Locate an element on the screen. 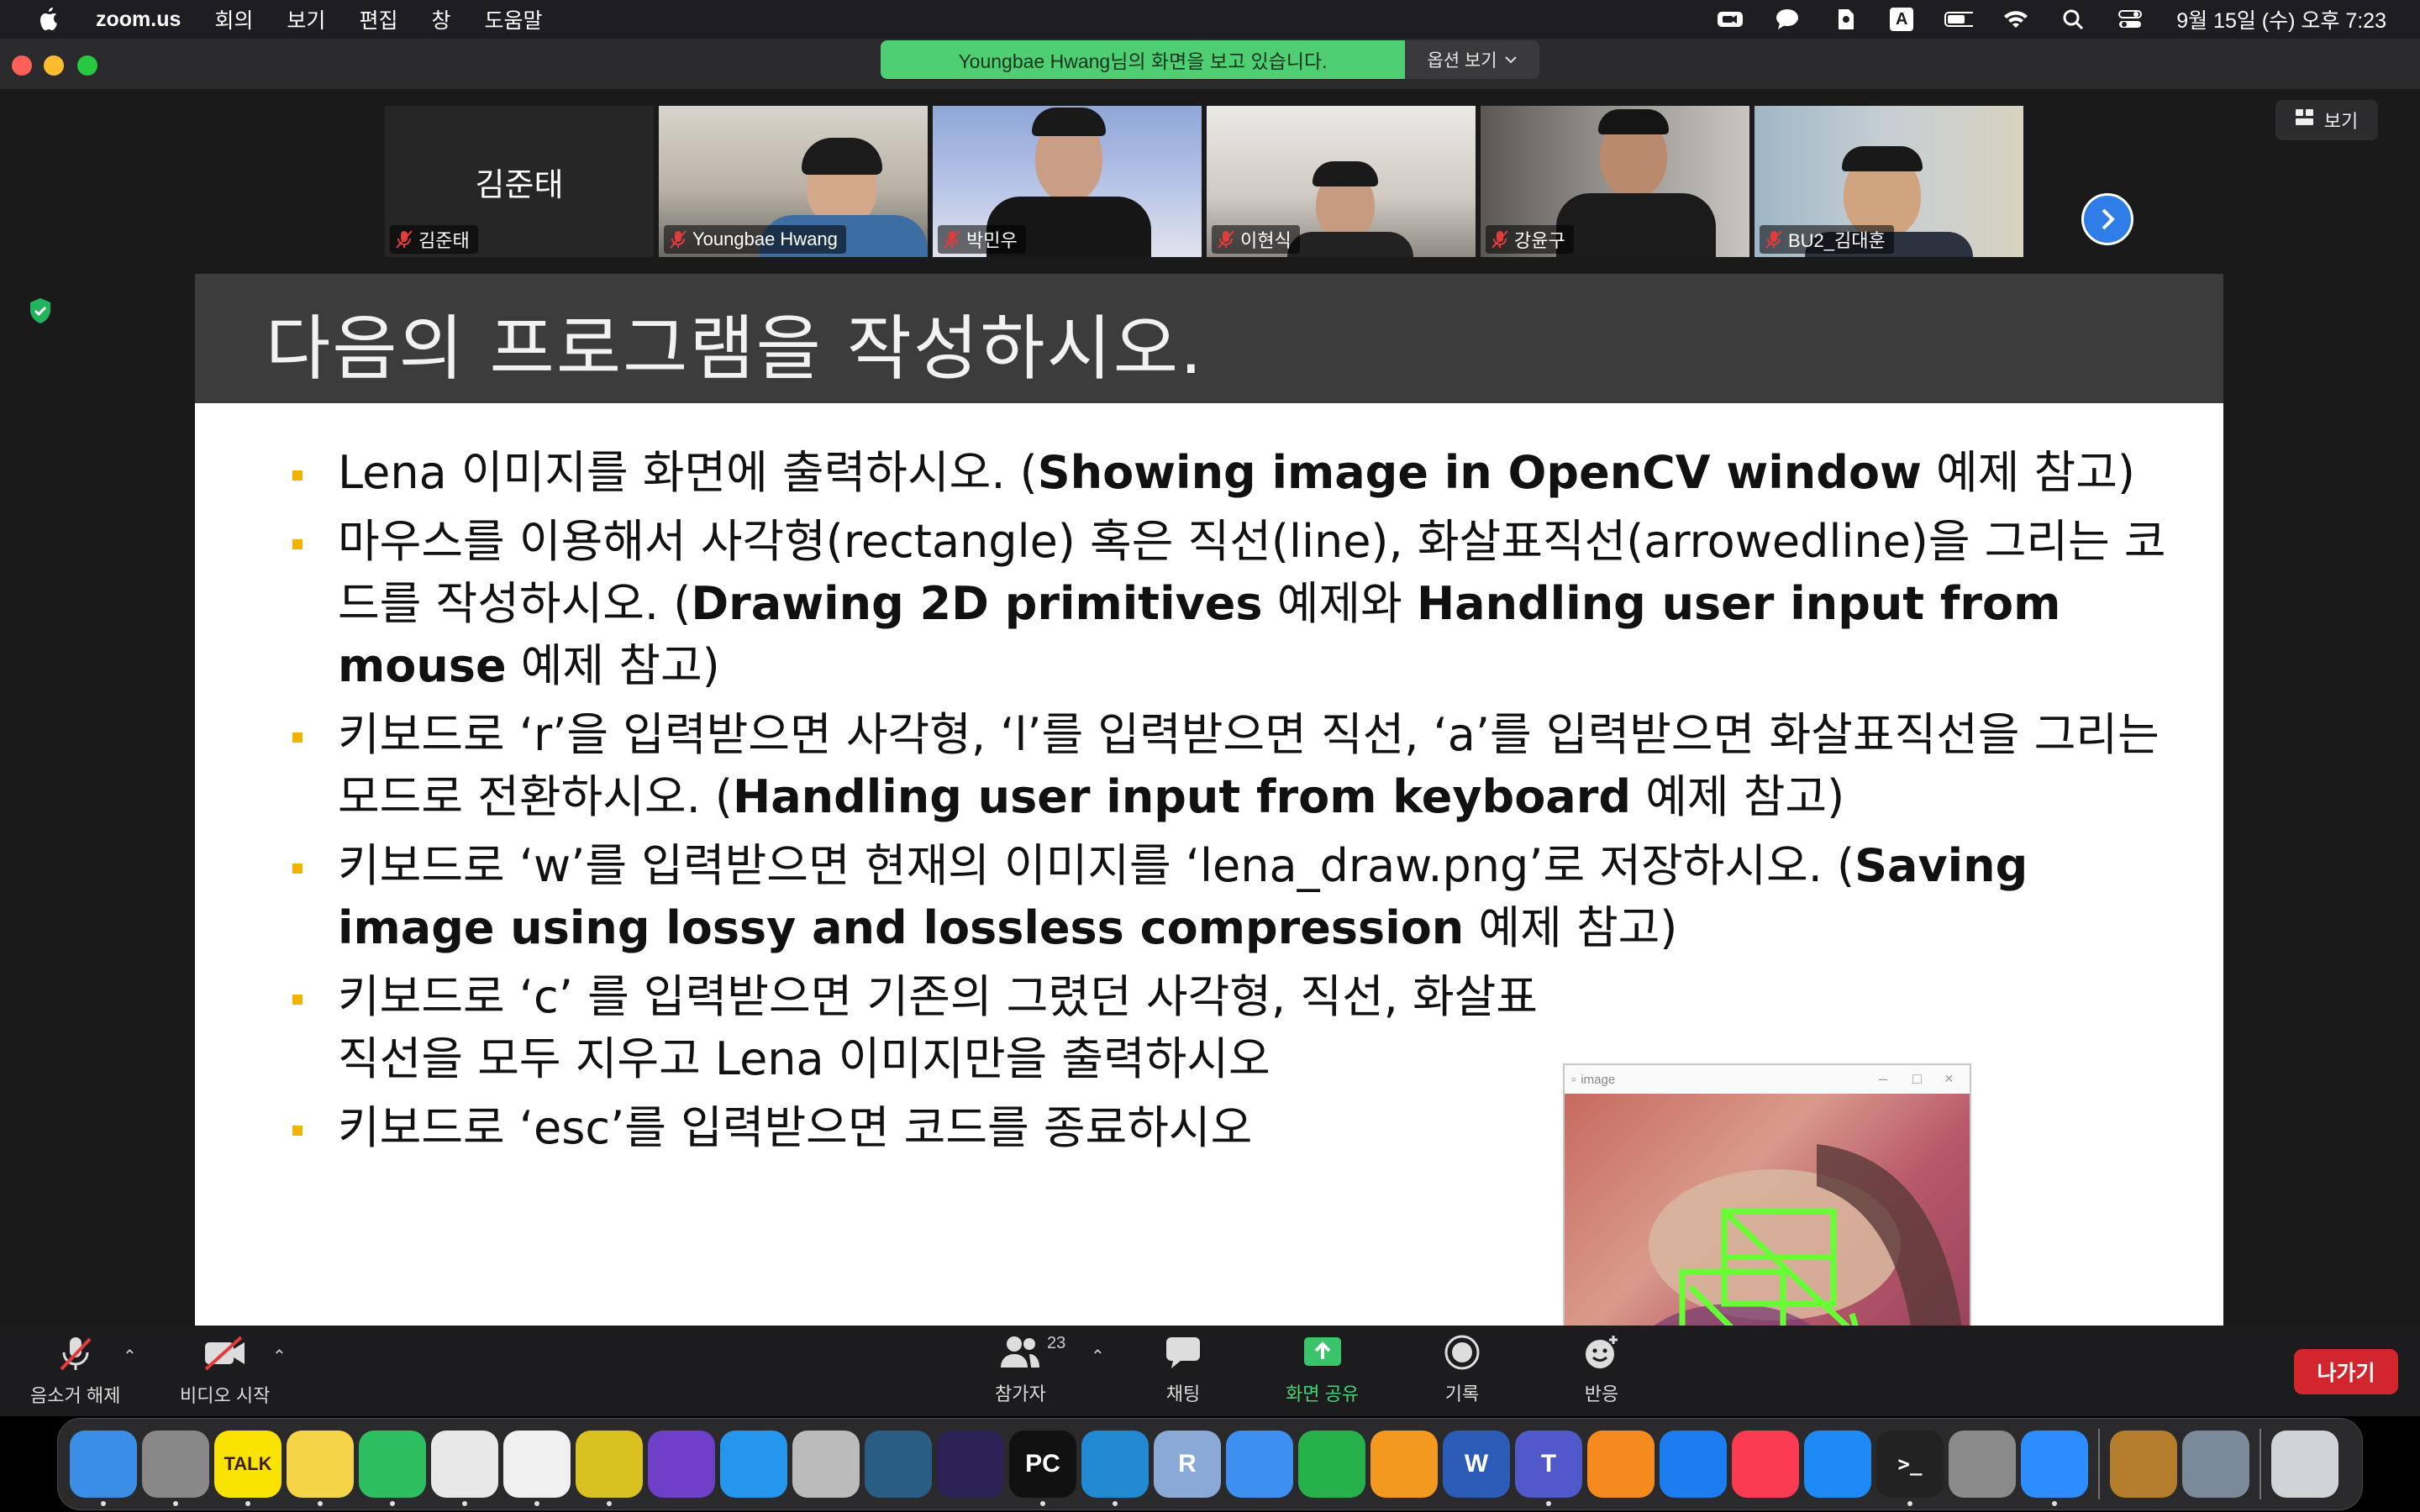  apple-menu-icon is located at coordinates (50, 19).